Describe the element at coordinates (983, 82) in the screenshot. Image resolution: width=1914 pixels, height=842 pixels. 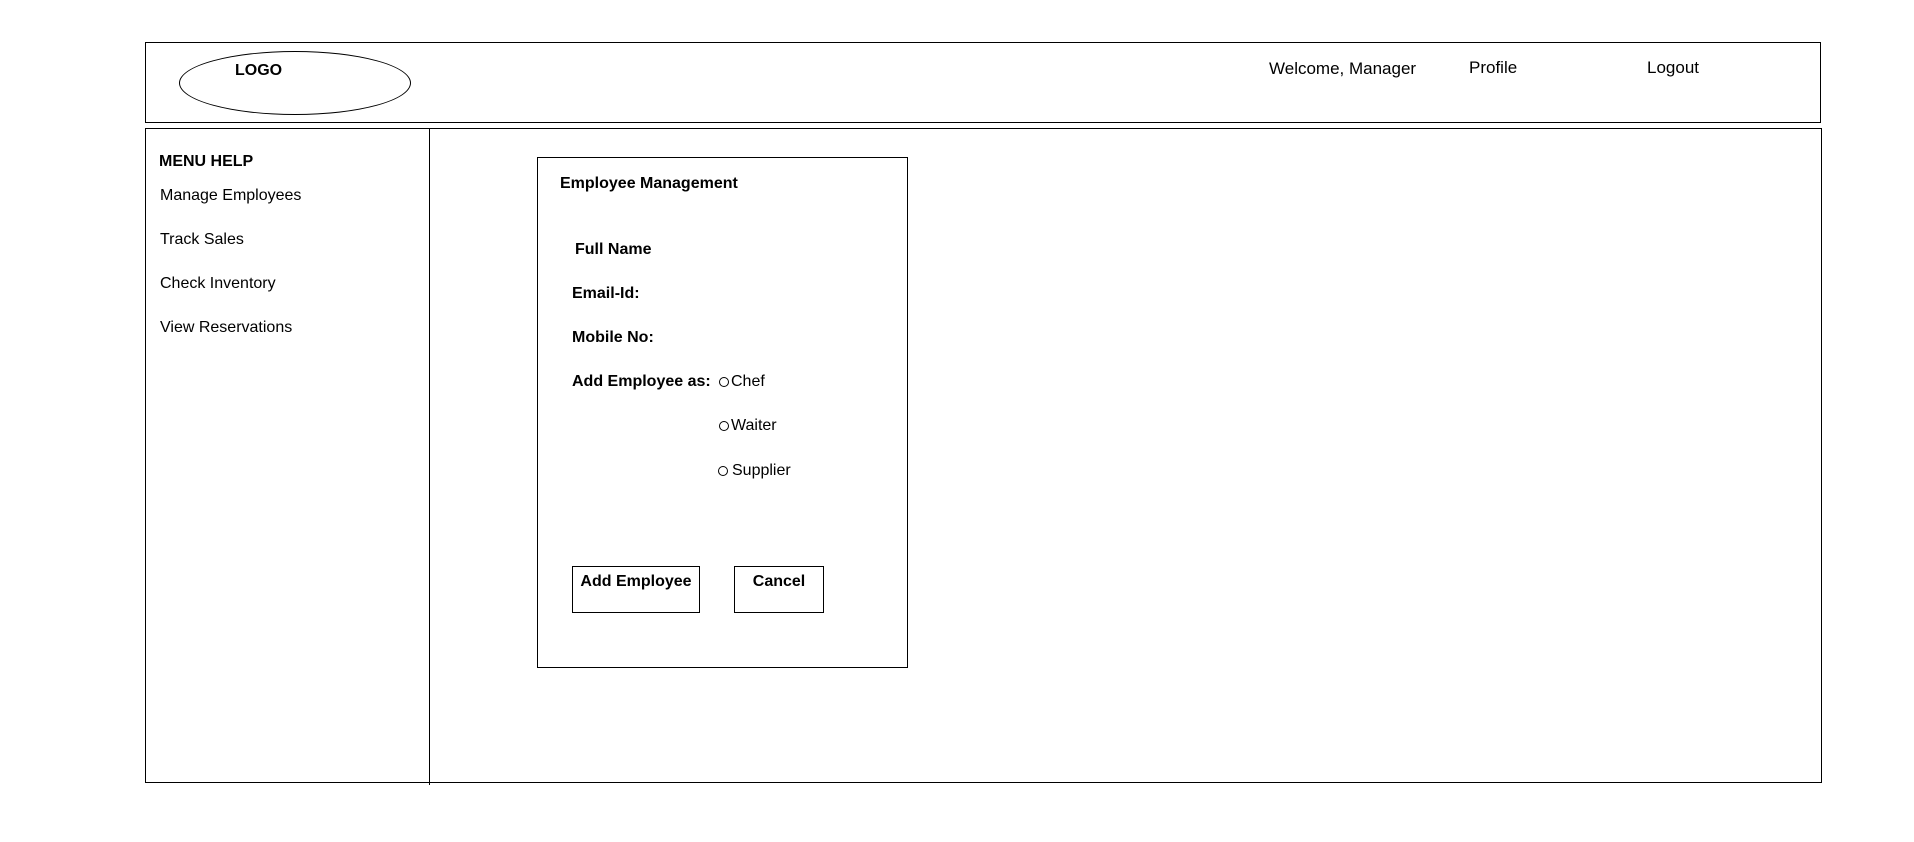
I see `header-bar` at that location.